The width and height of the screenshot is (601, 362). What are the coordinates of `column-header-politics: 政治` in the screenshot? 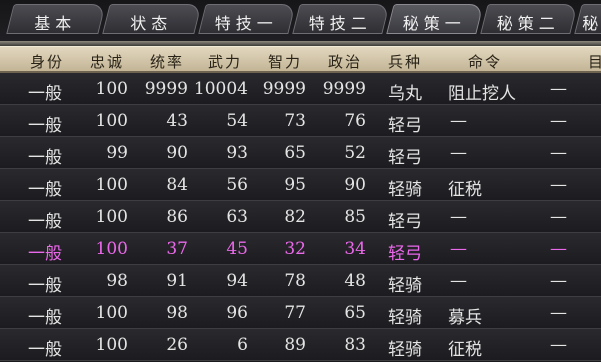 It's located at (345, 61).